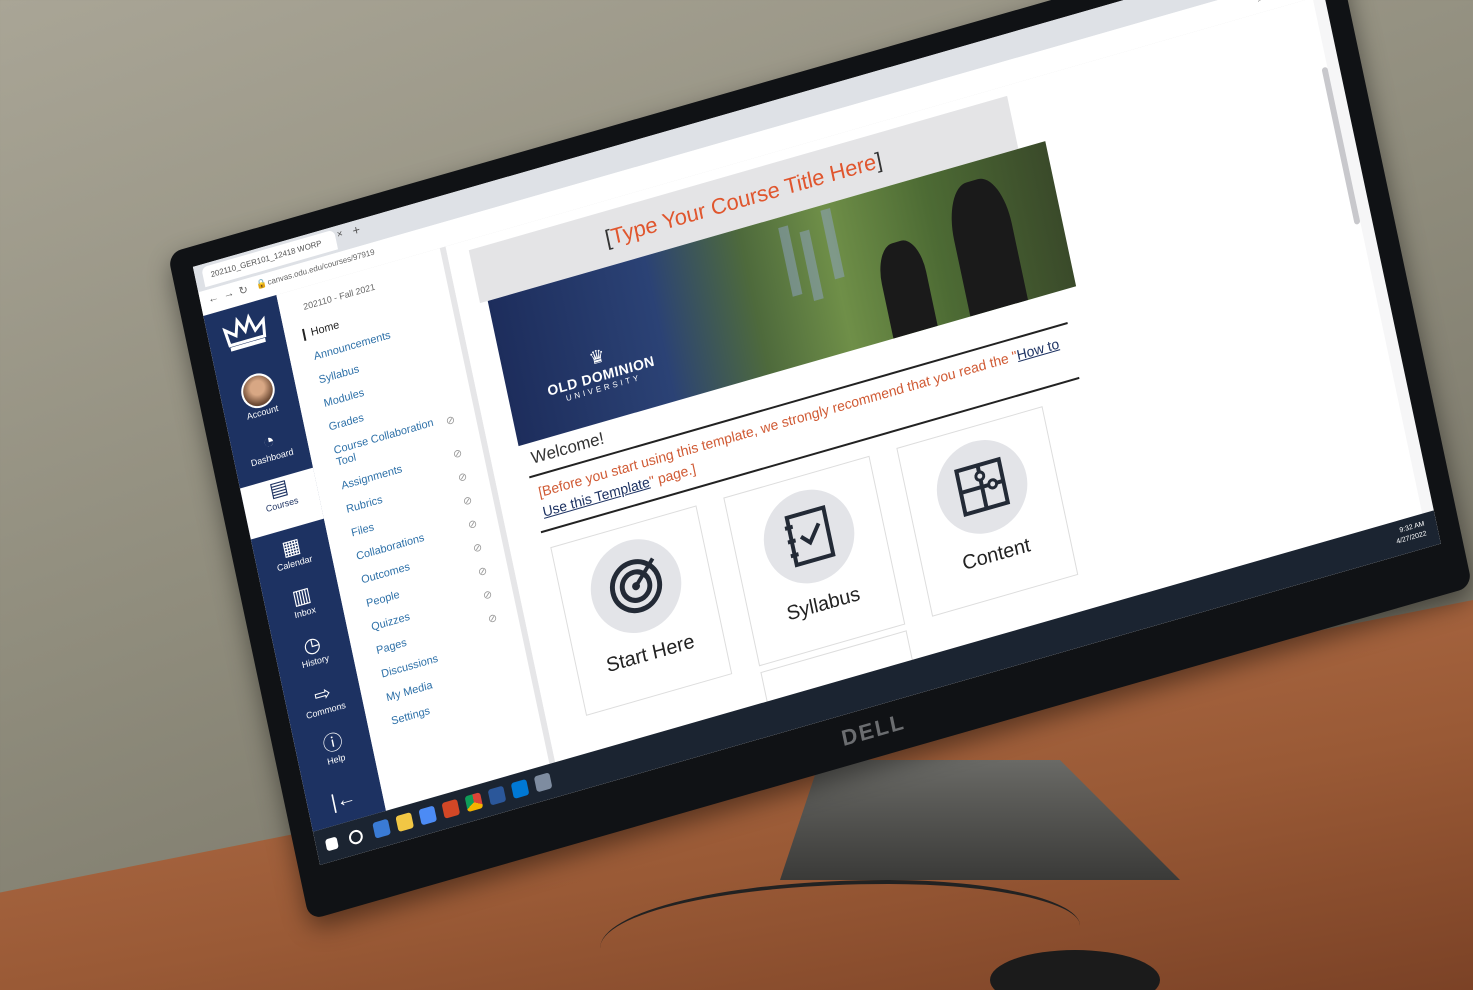 The width and height of the screenshot is (1473, 990). What do you see at coordinates (356, 230) in the screenshot?
I see `new-tab-icon: +` at bounding box center [356, 230].